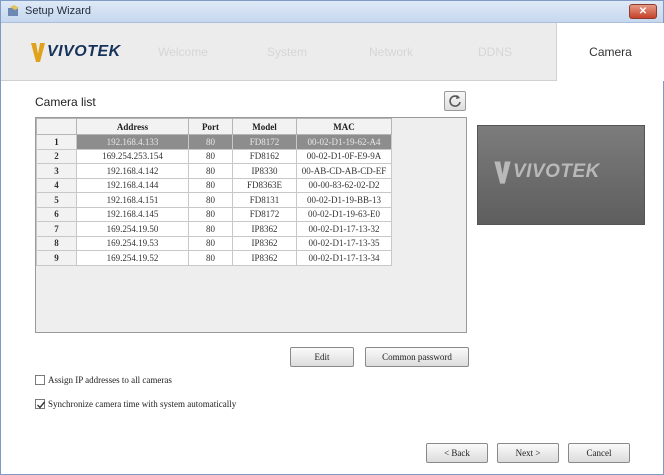  What do you see at coordinates (56, 258) in the screenshot?
I see `row-index-cell: 9` at bounding box center [56, 258].